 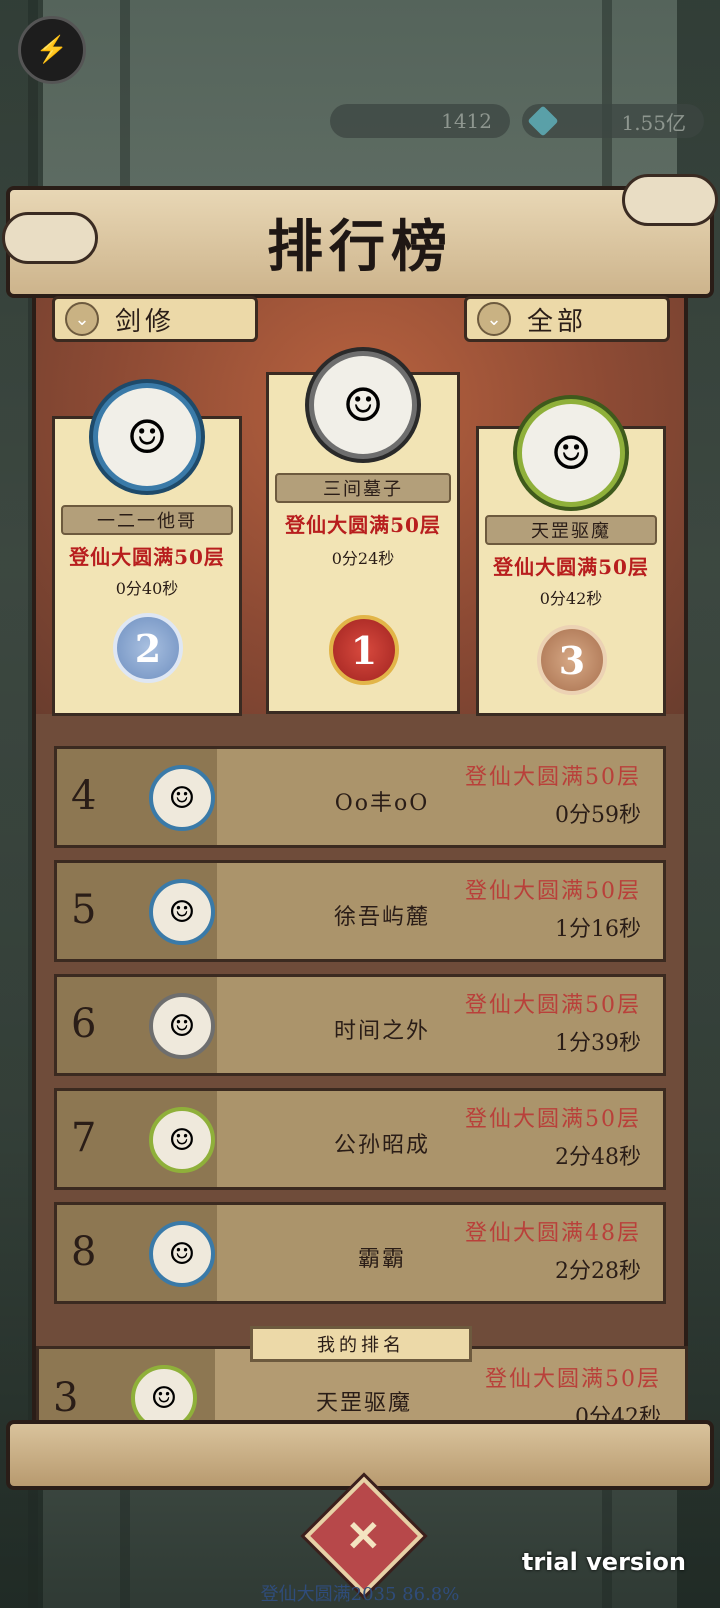 What do you see at coordinates (84, 1252) in the screenshot?
I see `rank-number: 8` at bounding box center [84, 1252].